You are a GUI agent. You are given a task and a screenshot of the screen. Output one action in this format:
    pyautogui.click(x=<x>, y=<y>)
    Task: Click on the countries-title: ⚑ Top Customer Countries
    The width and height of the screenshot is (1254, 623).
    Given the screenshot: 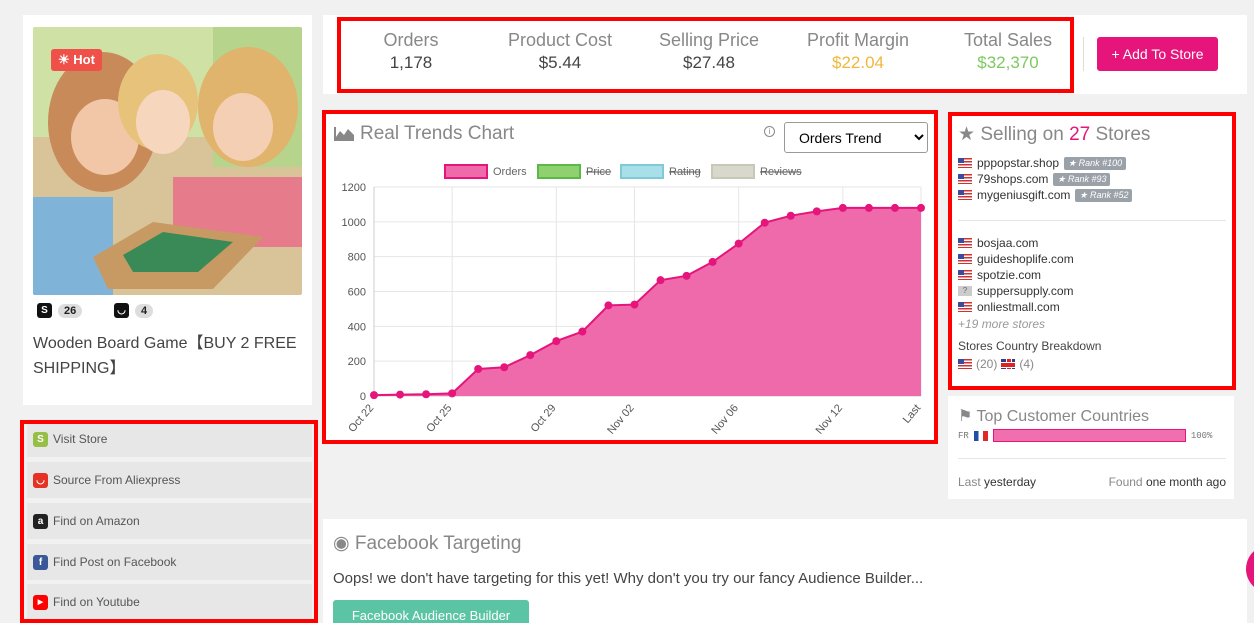 What is the action you would take?
    pyautogui.click(x=1053, y=416)
    